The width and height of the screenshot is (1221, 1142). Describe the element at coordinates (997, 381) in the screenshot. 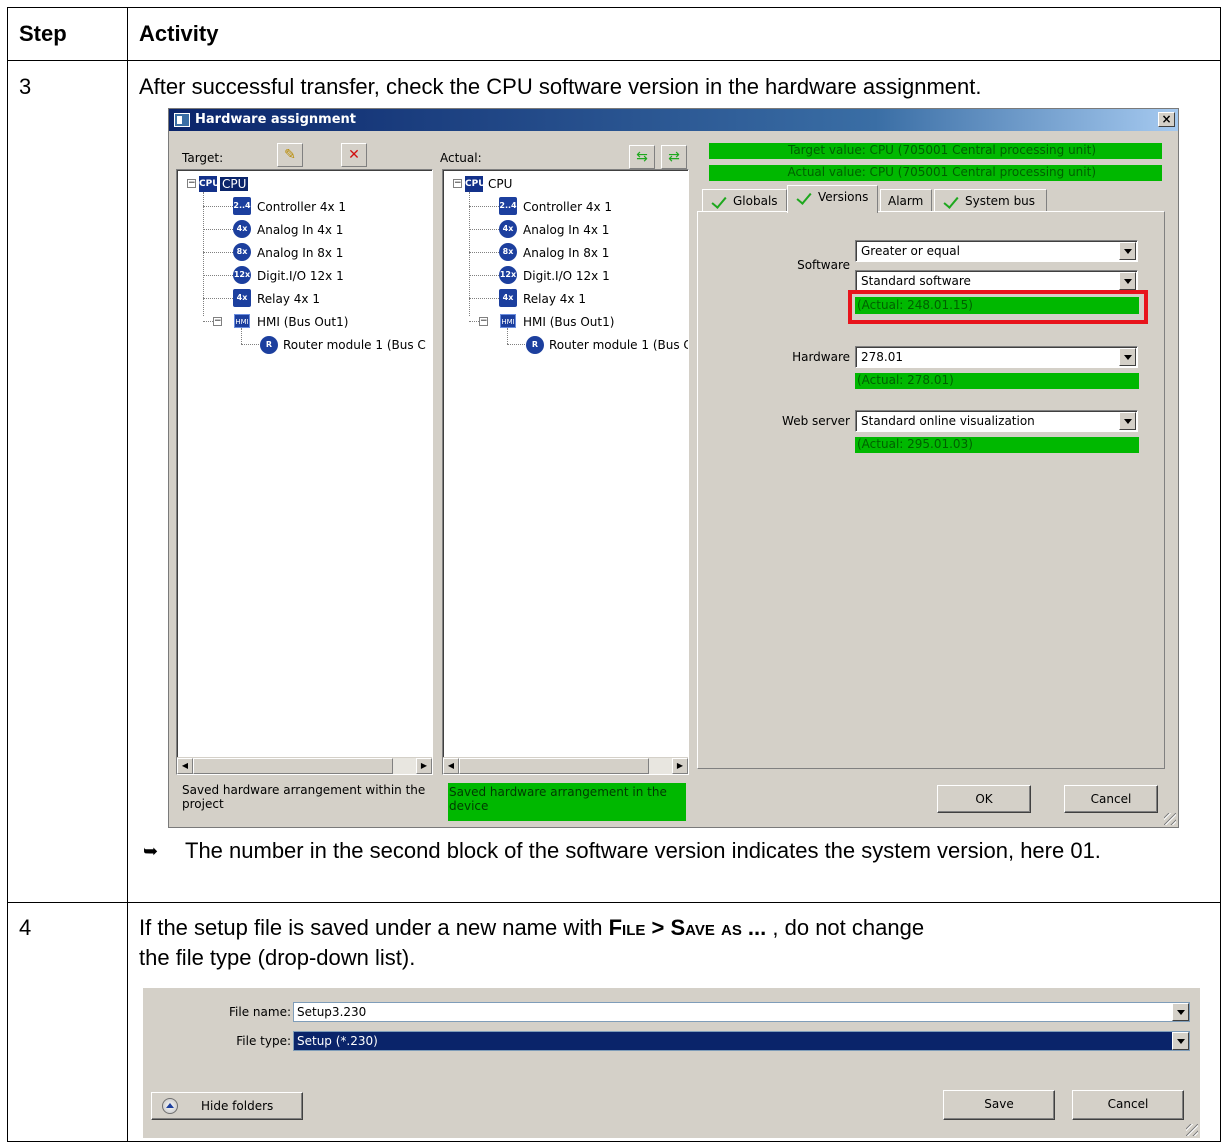

I see `hardware-actual: (Actual: 278.01)` at that location.